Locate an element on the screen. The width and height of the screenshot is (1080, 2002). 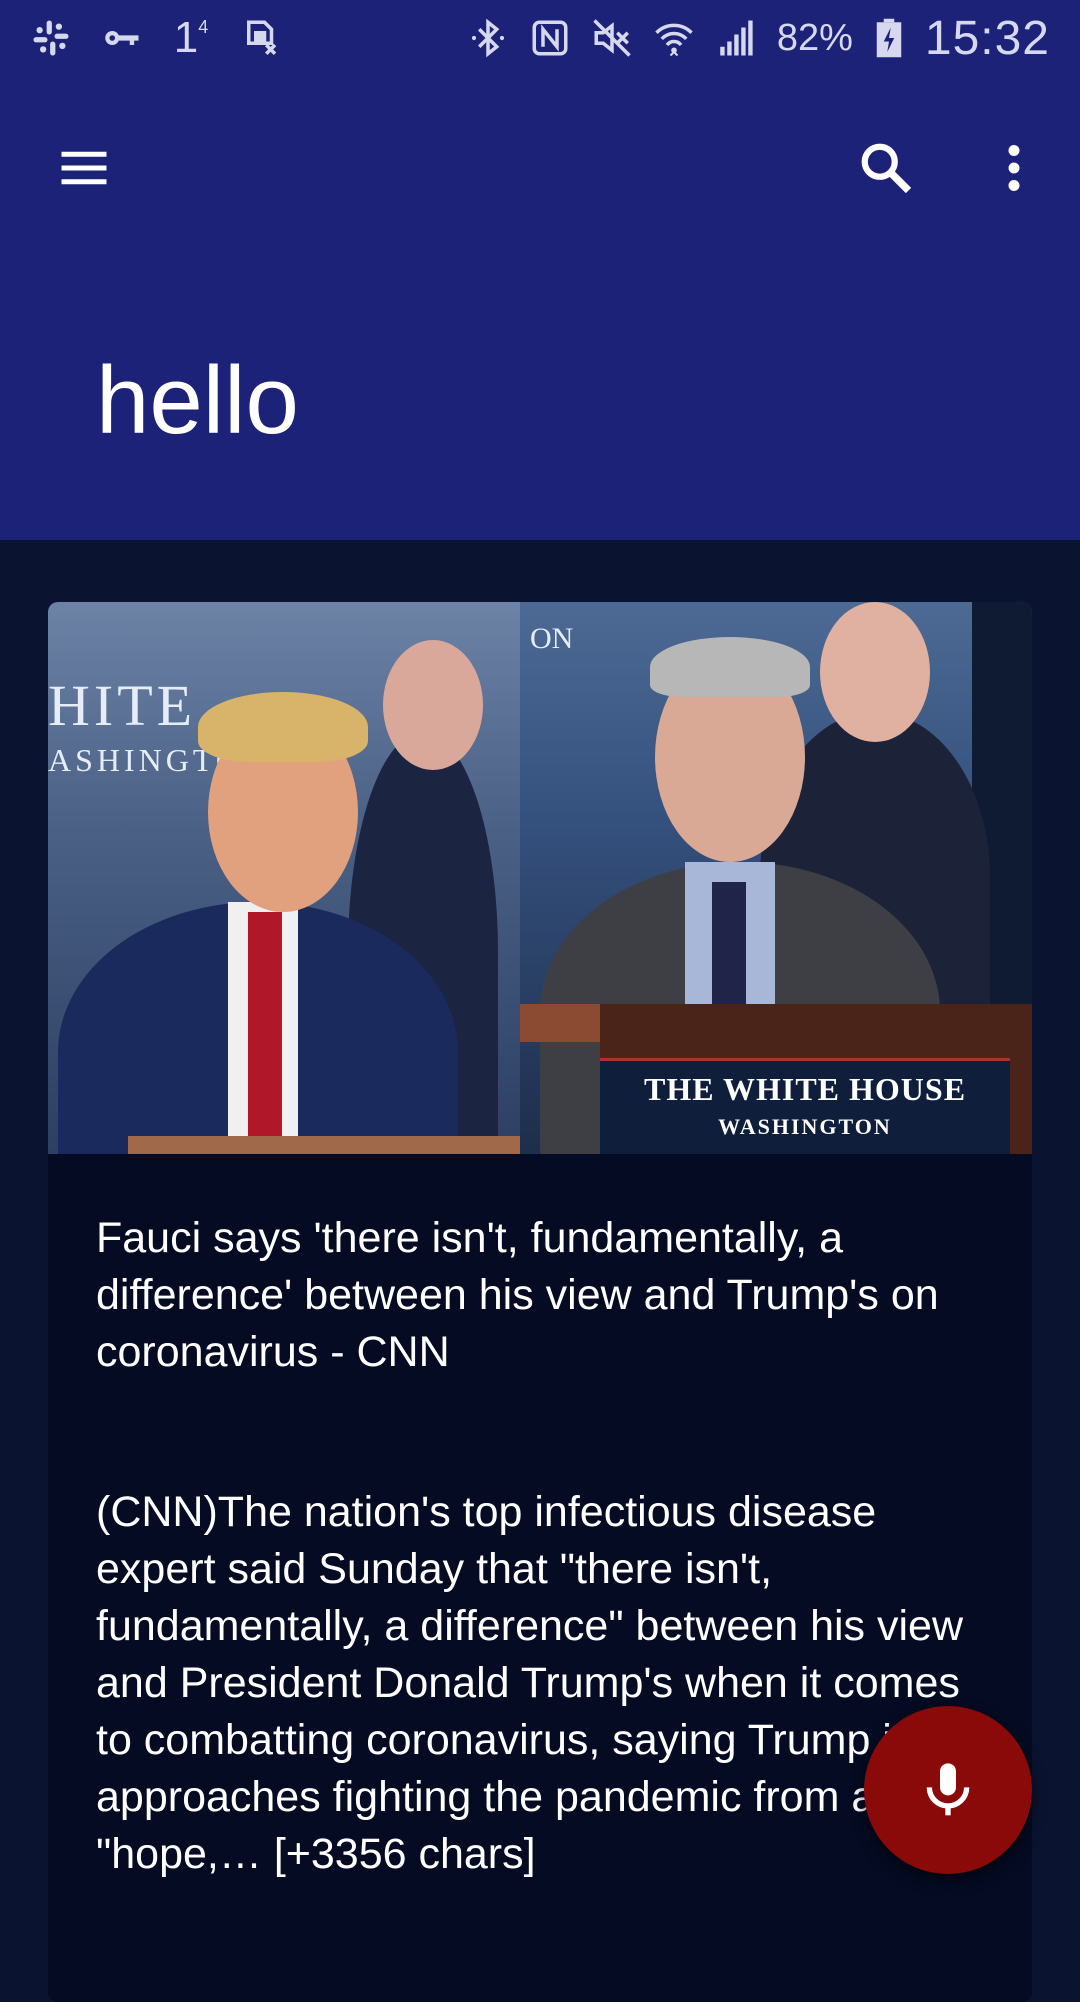
menu-icon is located at coordinates (84, 168).